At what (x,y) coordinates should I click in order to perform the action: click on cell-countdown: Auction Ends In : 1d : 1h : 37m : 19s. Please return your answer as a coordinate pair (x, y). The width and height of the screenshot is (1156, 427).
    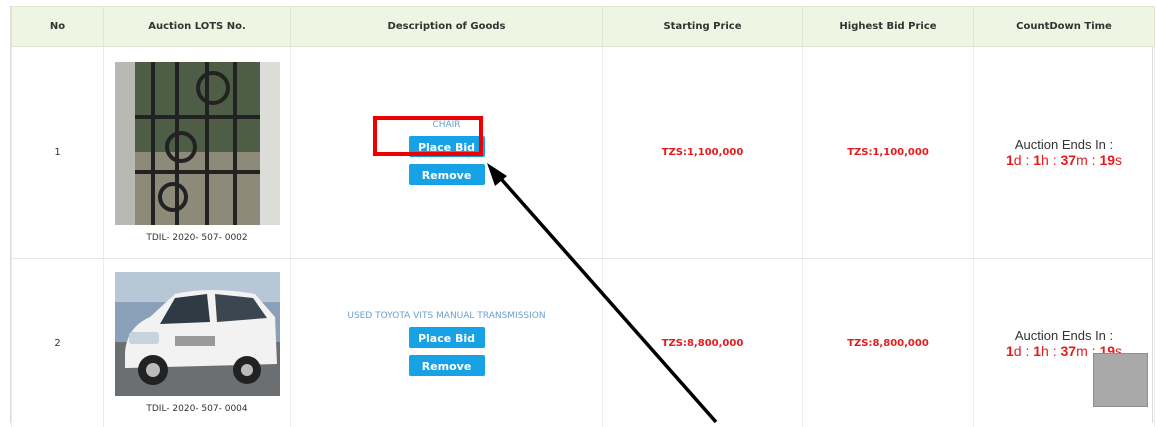
    Looking at the image, I should click on (1064, 153).